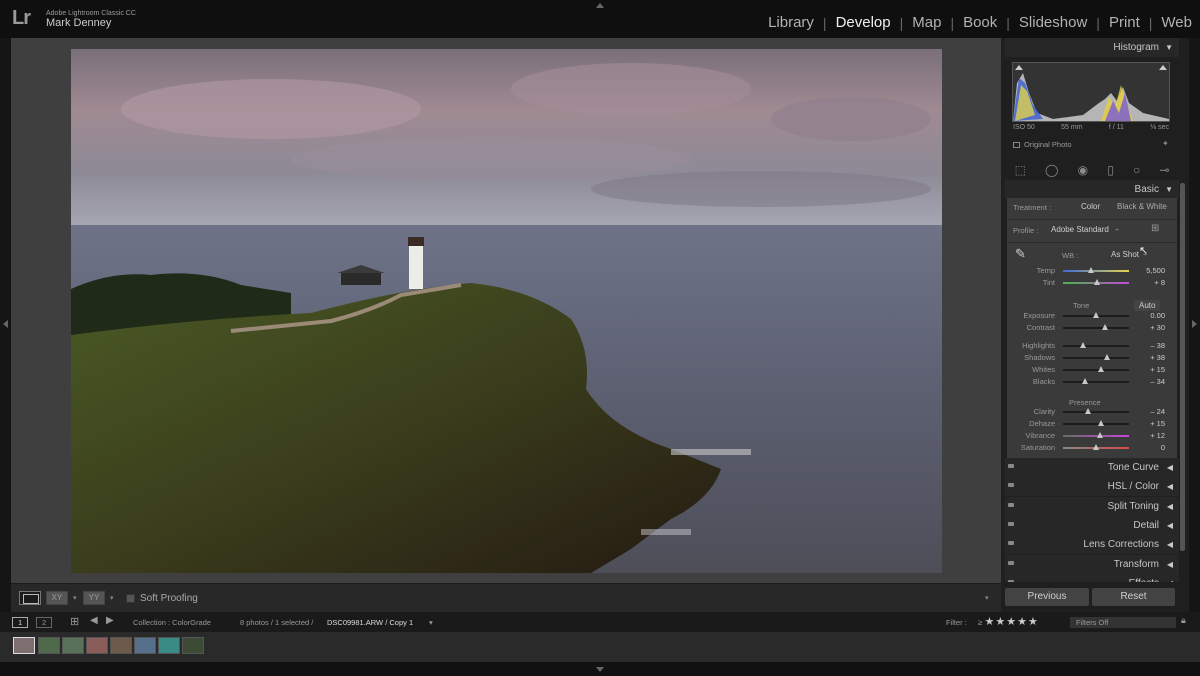 The image size is (1200, 676). I want to click on slider-label-exposure: Exposure, so click(1034, 315).